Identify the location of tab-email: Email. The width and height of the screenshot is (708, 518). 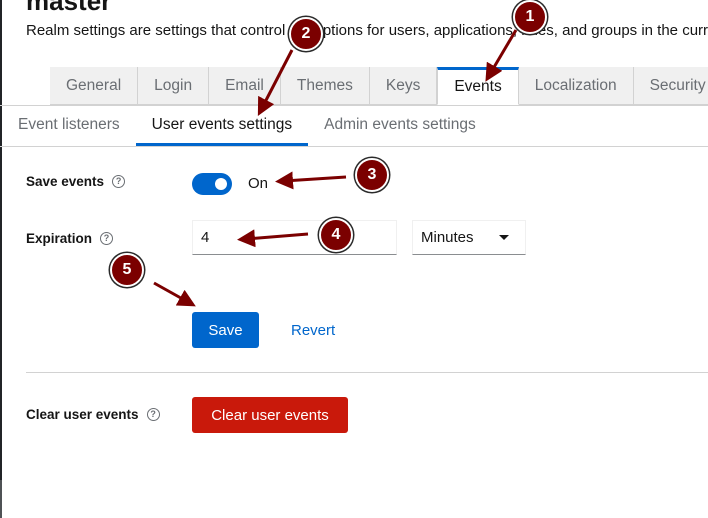
(245, 86).